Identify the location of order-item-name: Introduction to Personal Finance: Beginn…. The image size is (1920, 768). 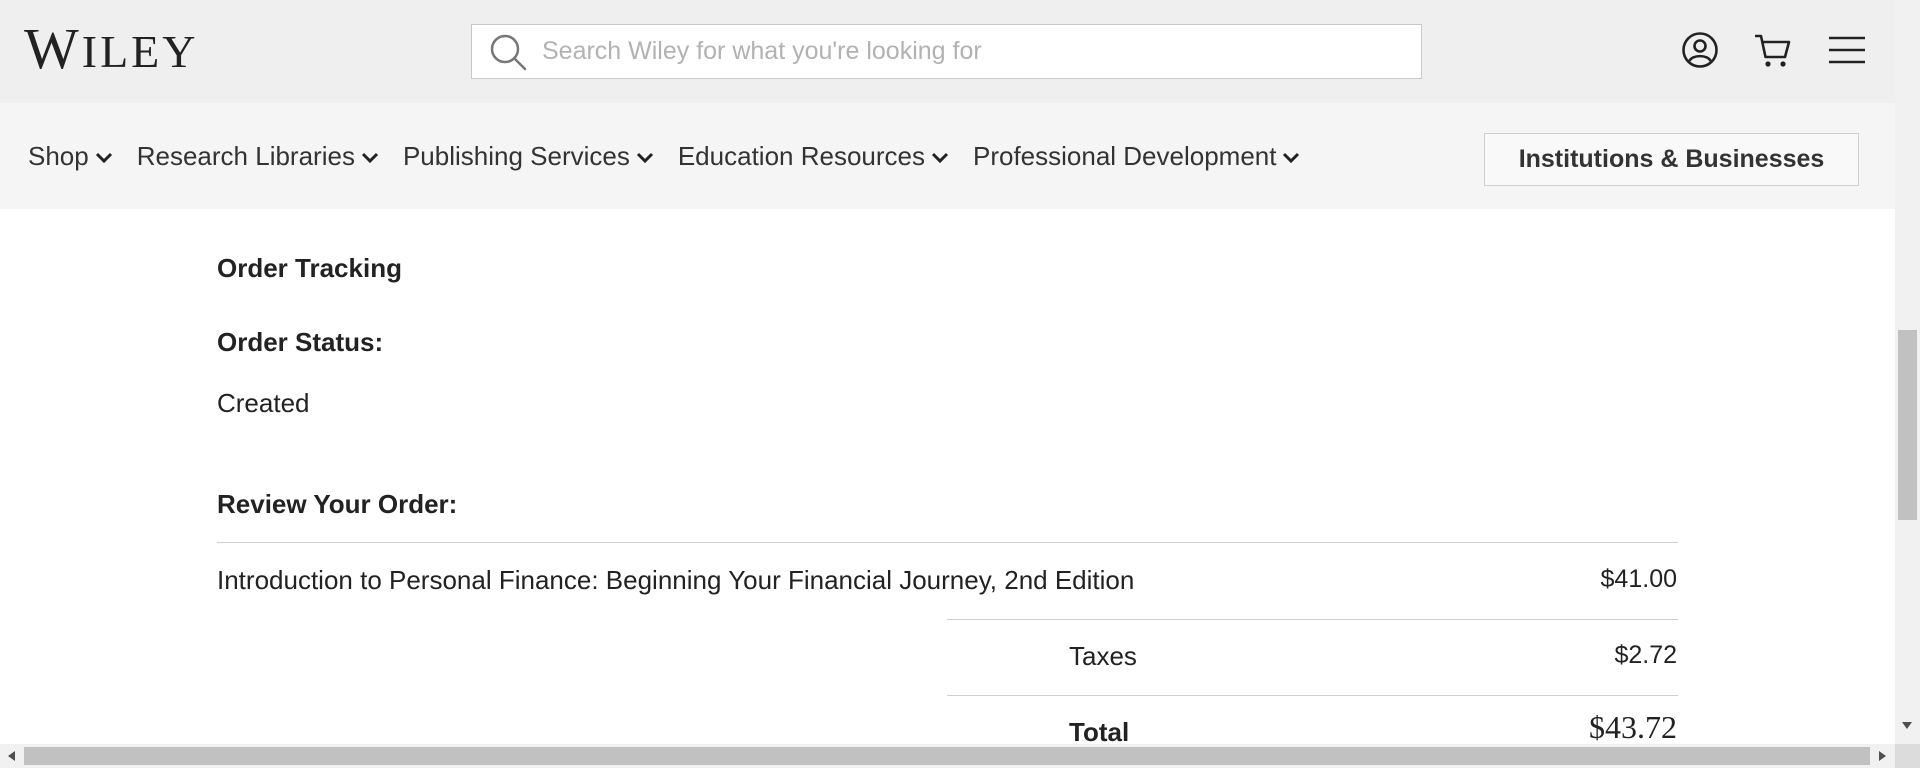
(676, 580).